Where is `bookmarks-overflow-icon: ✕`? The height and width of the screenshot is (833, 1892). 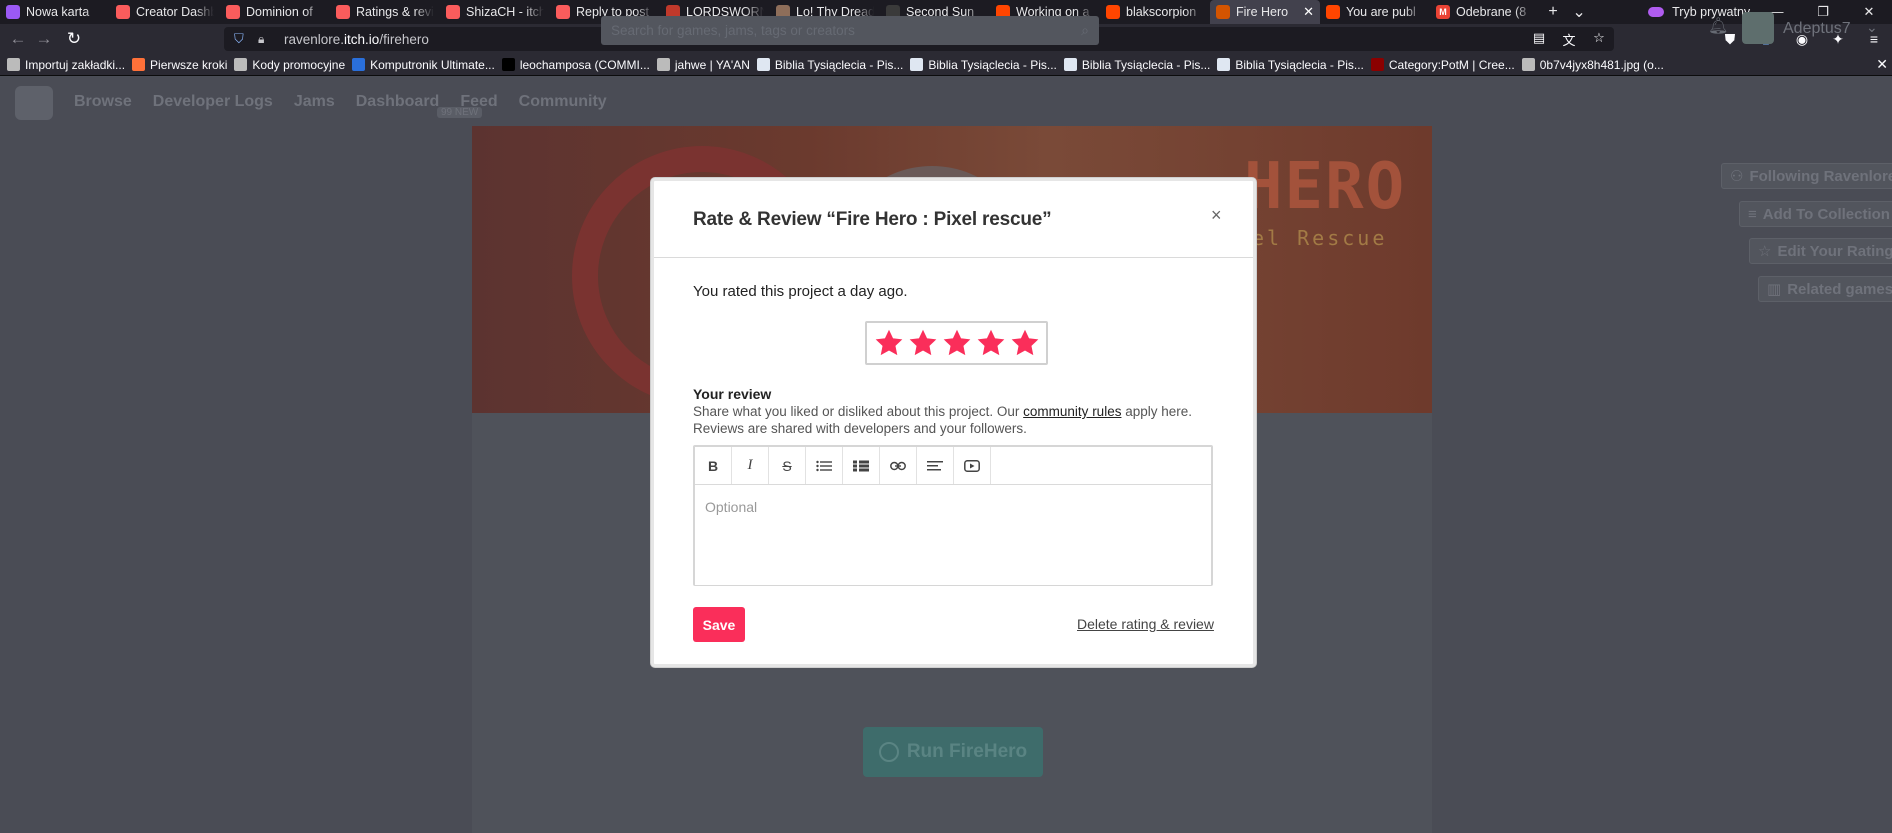
bookmarks-overflow-icon: ✕ is located at coordinates (1882, 64).